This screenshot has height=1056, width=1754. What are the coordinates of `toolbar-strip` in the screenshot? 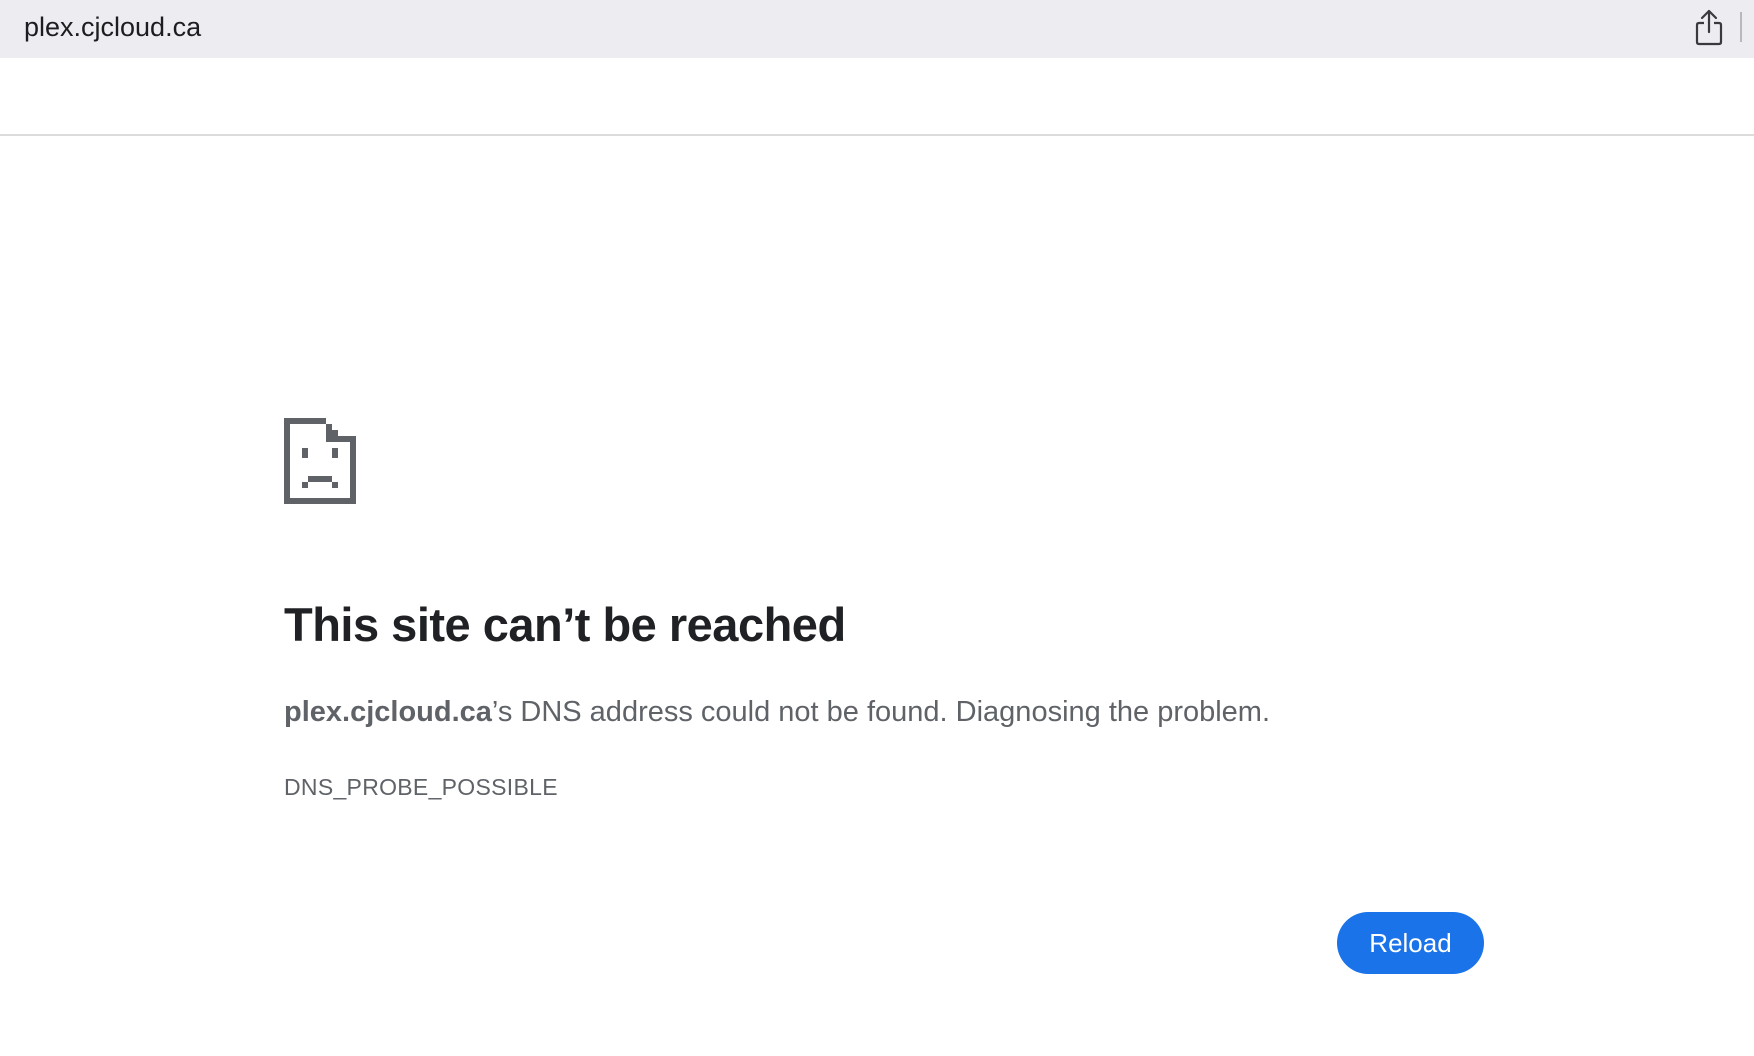 It's located at (877, 96).